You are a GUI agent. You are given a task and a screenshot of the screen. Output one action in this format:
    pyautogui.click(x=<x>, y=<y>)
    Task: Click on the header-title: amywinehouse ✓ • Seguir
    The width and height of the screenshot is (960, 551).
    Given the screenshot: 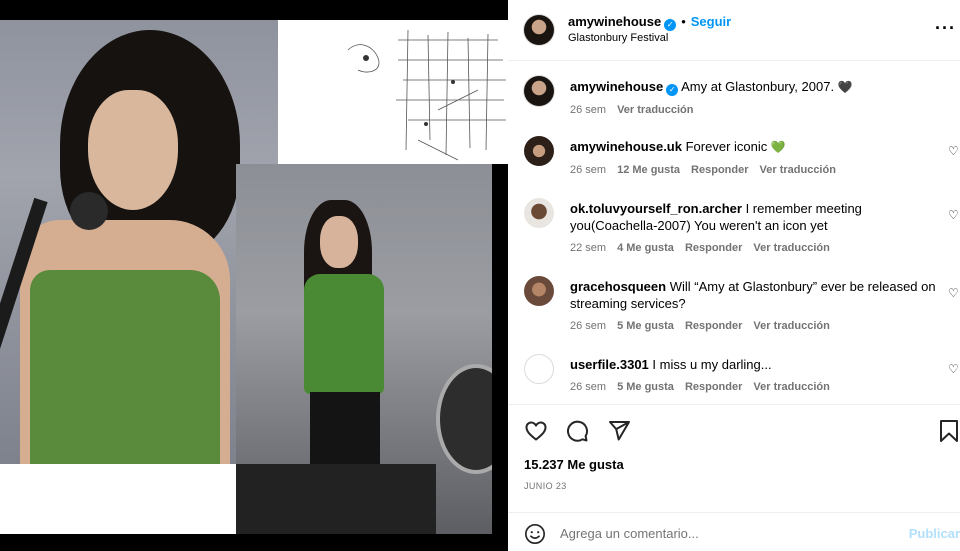 What is the action you would take?
    pyautogui.click(x=649, y=22)
    